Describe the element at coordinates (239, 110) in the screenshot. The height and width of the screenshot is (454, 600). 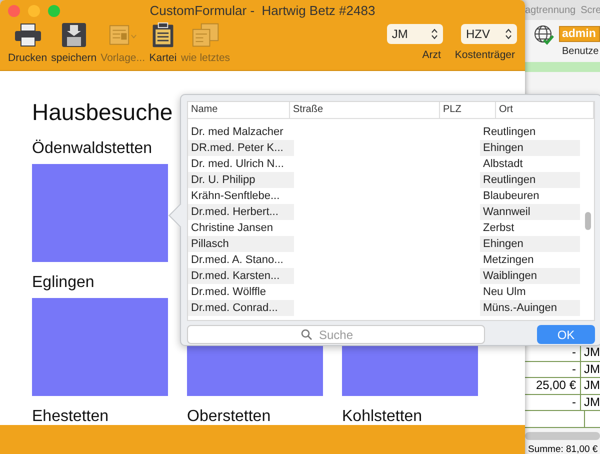
I see `column-header: Name` at that location.